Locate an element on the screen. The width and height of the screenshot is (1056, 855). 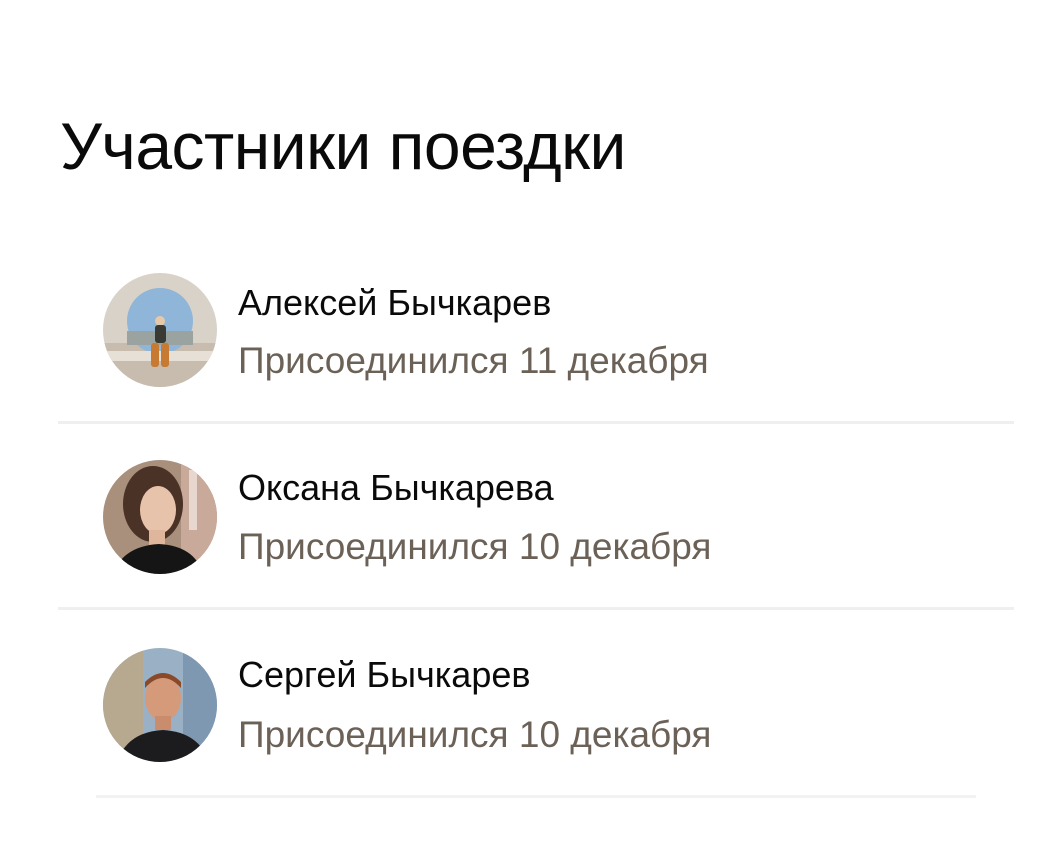
member-name: Алексей Бычкарев is located at coordinates (395, 302).